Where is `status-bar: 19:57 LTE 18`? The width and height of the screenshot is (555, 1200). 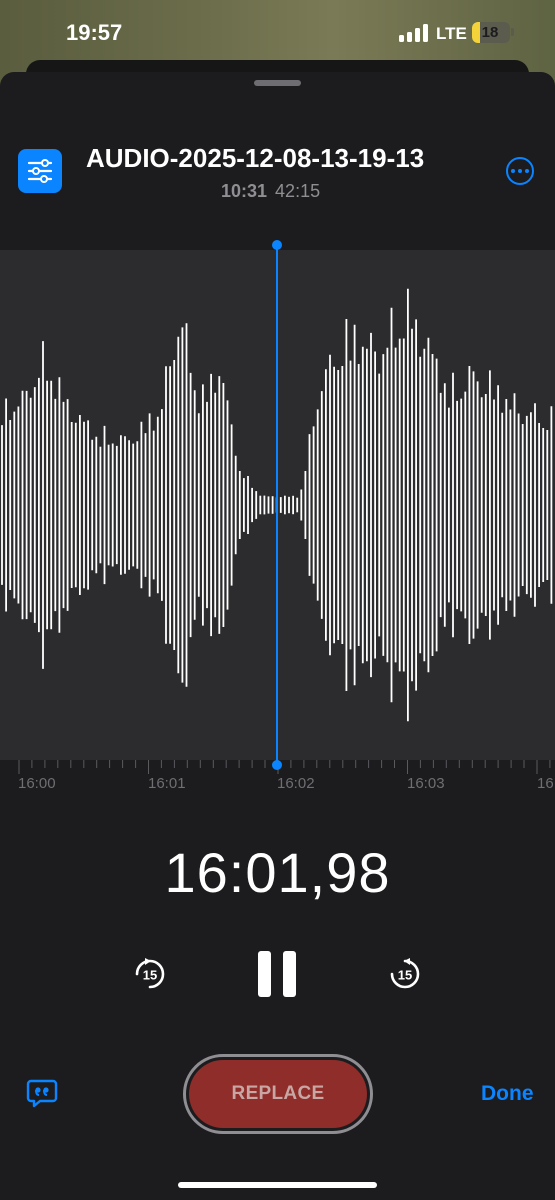
status-bar: 19:57 LTE 18 is located at coordinates (277, 33).